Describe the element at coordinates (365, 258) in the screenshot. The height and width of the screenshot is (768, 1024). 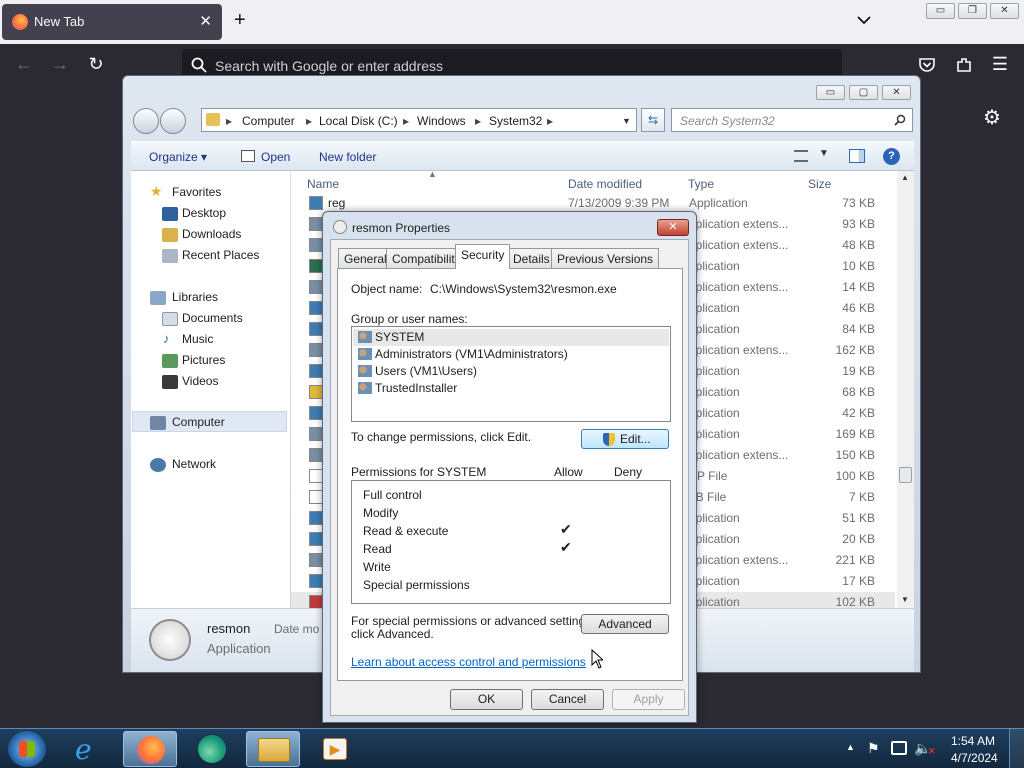
I see `tab-general: General` at that location.